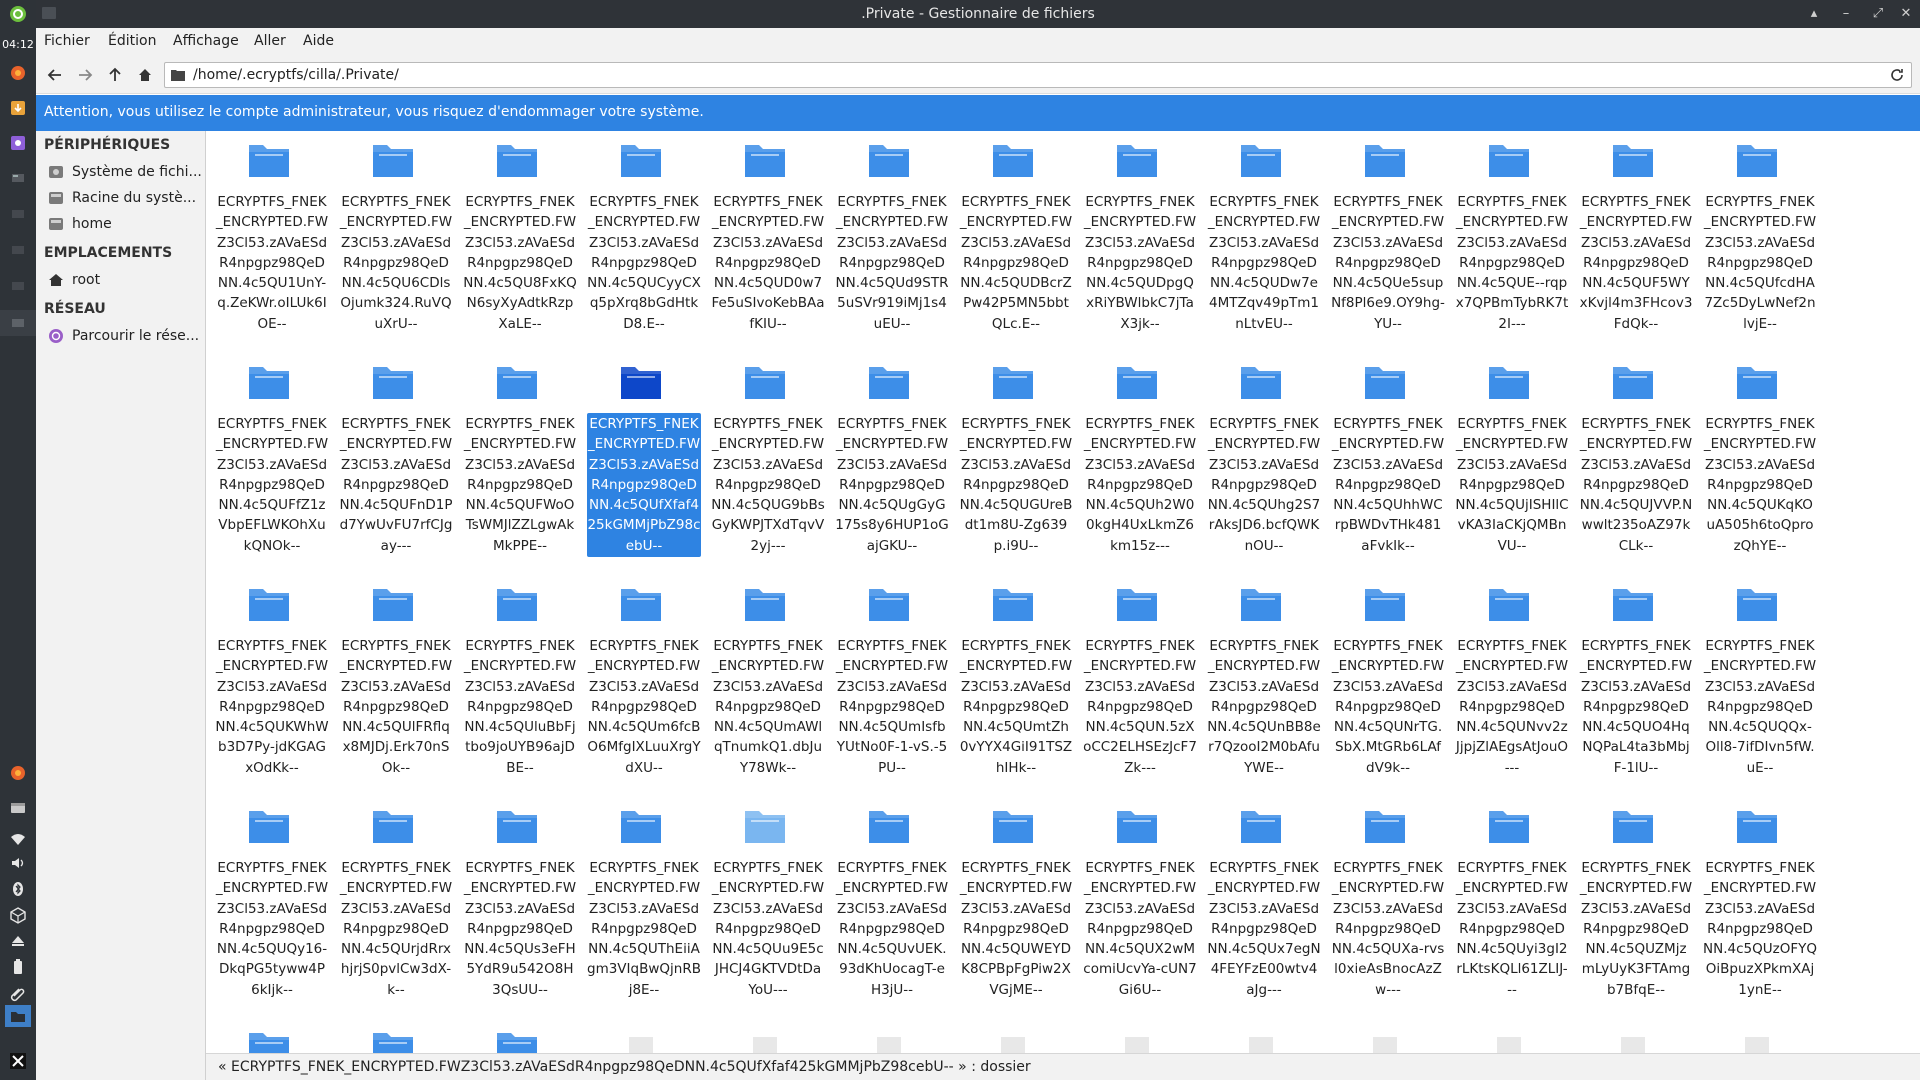 This screenshot has width=1920, height=1080. Describe the element at coordinates (18, 323) in the screenshot. I see `workspace-5-active` at that location.